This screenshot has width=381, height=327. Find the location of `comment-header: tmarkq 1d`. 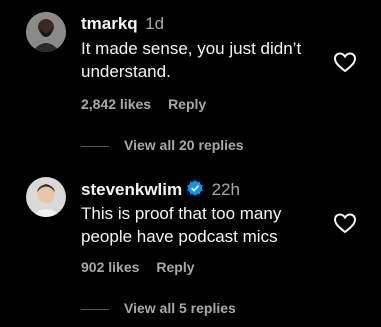

comment-header: tmarkq 1d is located at coordinates (122, 24).